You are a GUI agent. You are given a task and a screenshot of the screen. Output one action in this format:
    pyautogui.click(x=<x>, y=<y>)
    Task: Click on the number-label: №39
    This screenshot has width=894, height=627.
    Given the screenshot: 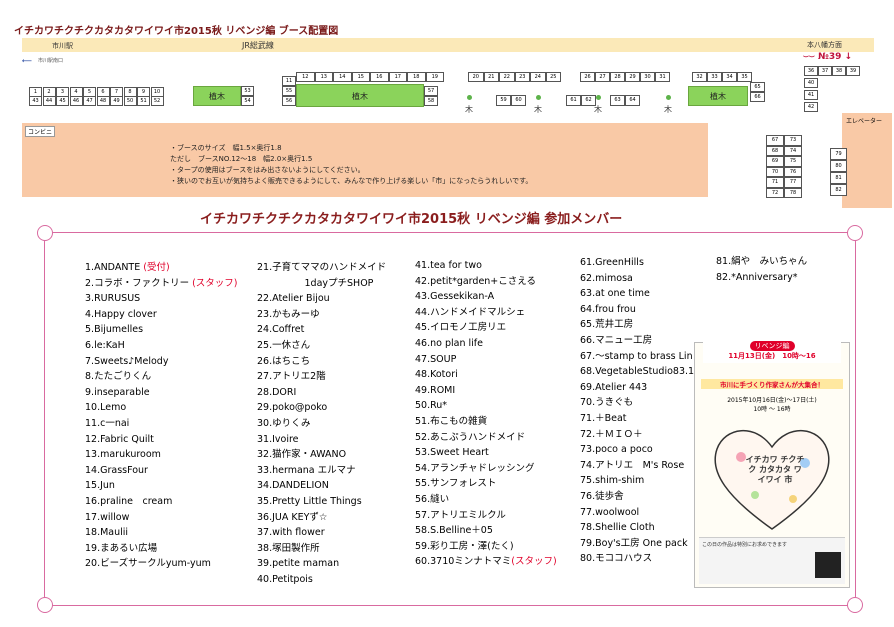 What is the action you would take?
    pyautogui.click(x=830, y=57)
    